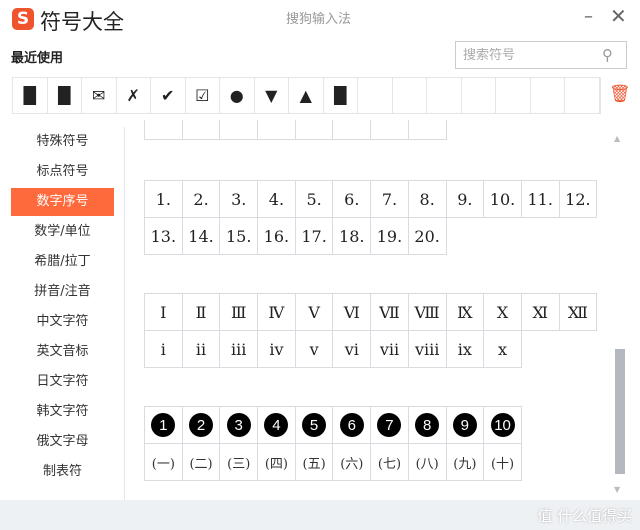 This screenshot has width=640, height=530. What do you see at coordinates (62, 142) in the screenshot?
I see `sidebar-item: 特殊符号` at bounding box center [62, 142].